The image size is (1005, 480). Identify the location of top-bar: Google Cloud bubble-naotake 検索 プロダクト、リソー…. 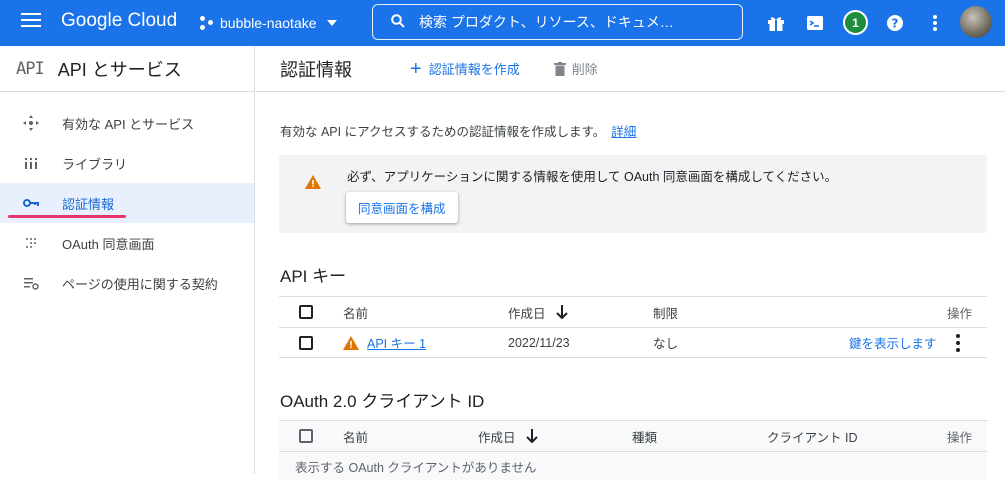
(502, 23).